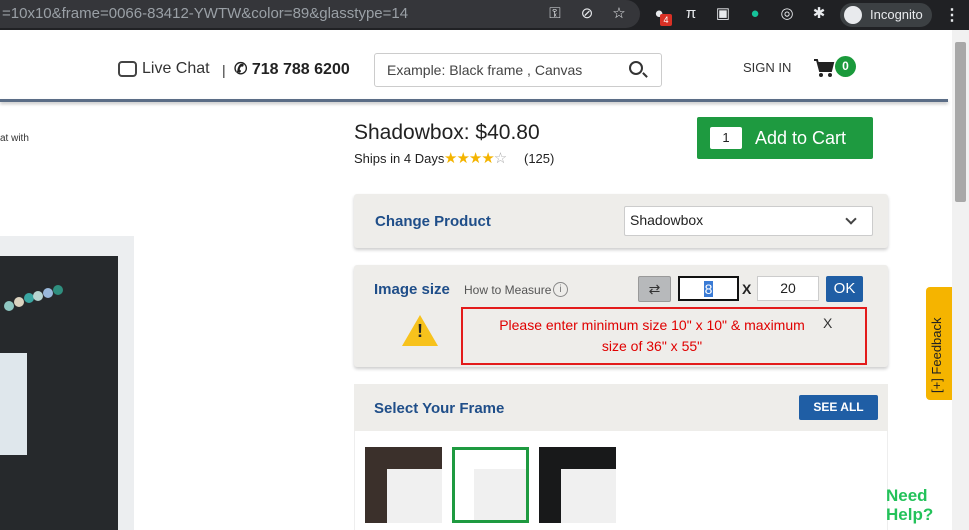 The image size is (969, 530). What do you see at coordinates (500, 158) in the screenshot?
I see `rating-stars-empty: ☆` at bounding box center [500, 158].